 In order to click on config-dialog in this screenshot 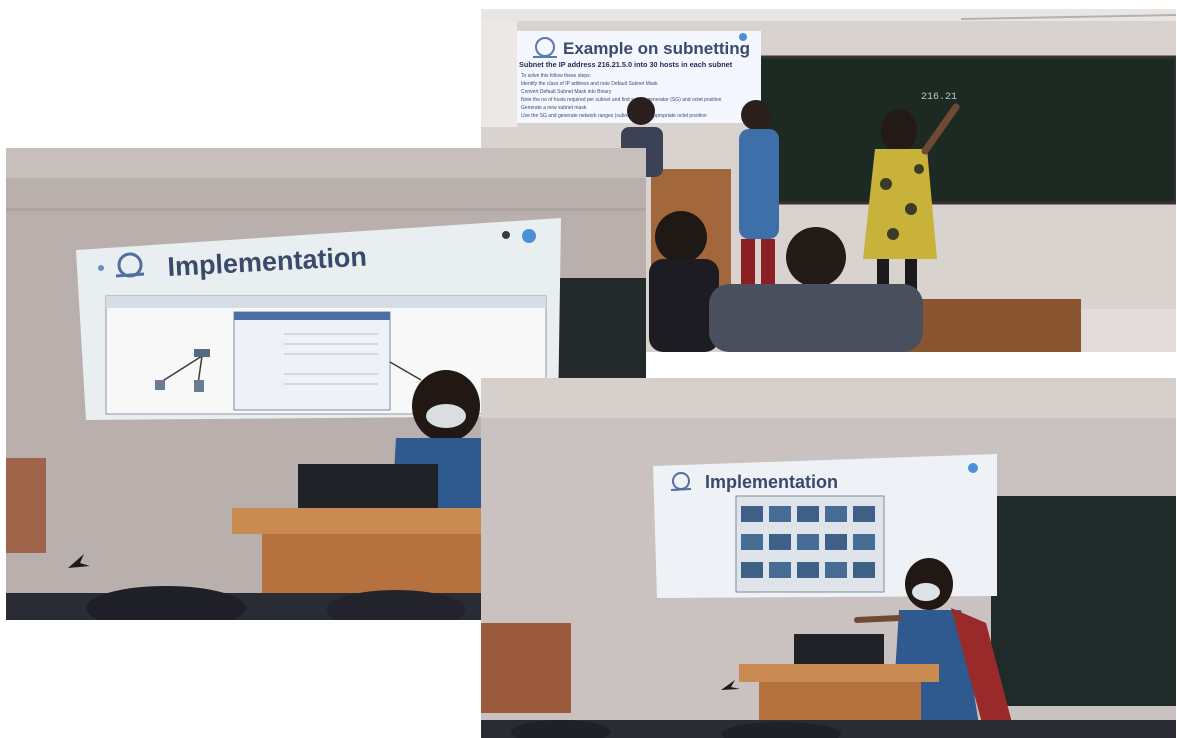, I will do `click(312, 361)`.